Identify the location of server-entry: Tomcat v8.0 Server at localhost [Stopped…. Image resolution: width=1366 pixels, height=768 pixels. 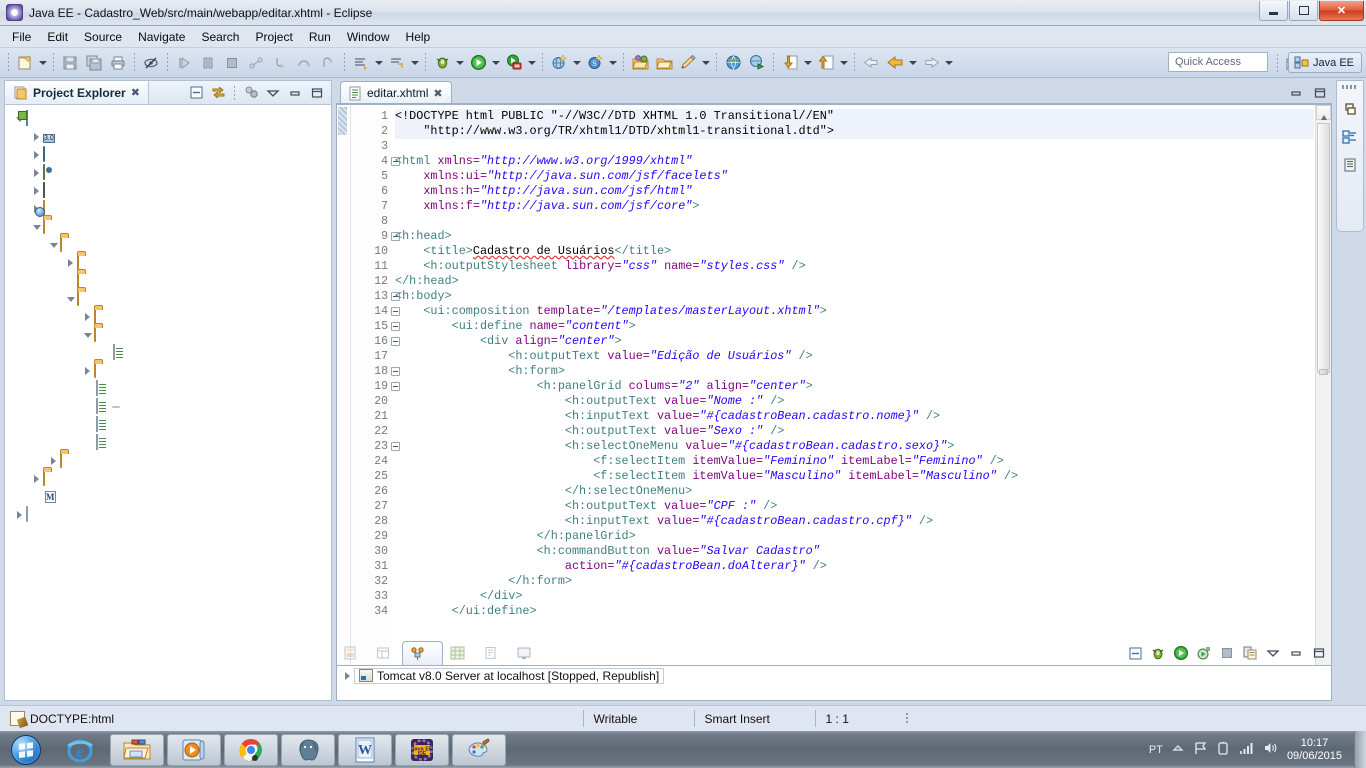
(509, 675).